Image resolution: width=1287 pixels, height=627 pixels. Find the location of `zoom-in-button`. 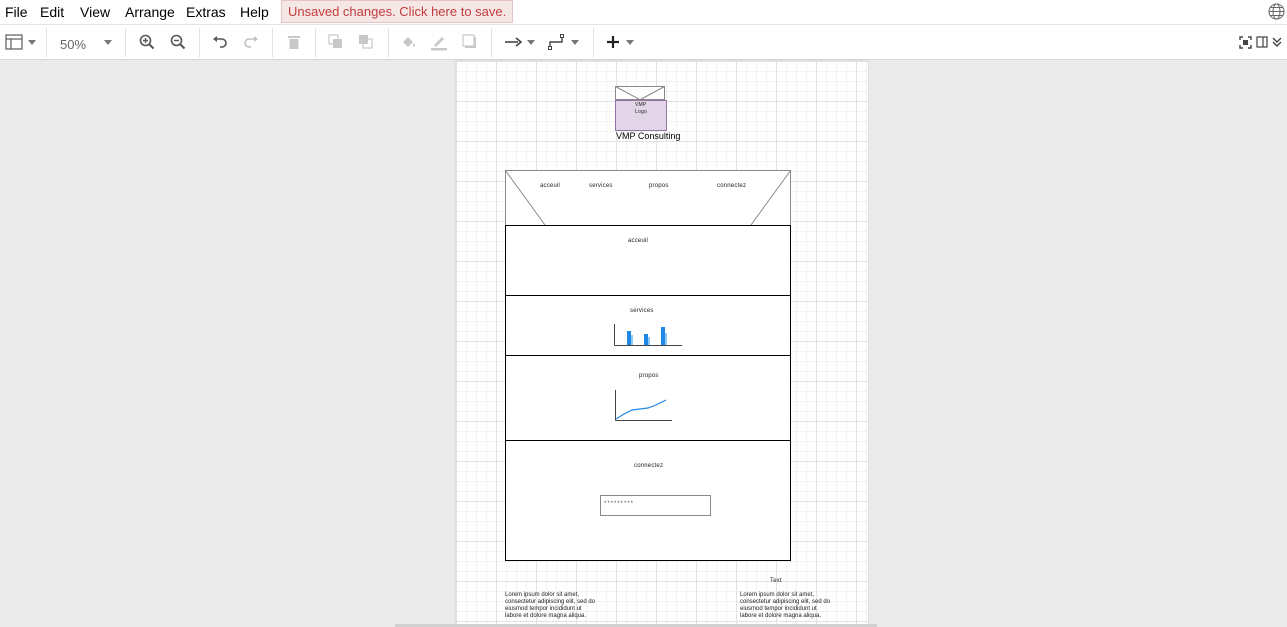

zoom-in-button is located at coordinates (147, 42).